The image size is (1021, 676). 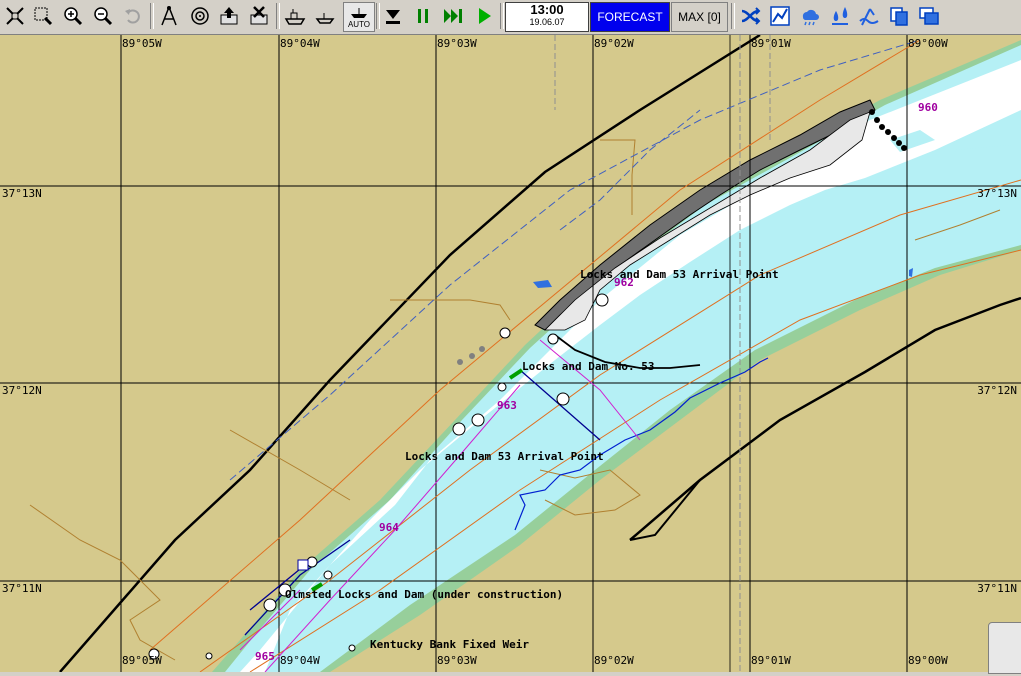 I want to click on simulation-clock: 13:00 19.06.07, so click(x=547, y=17).